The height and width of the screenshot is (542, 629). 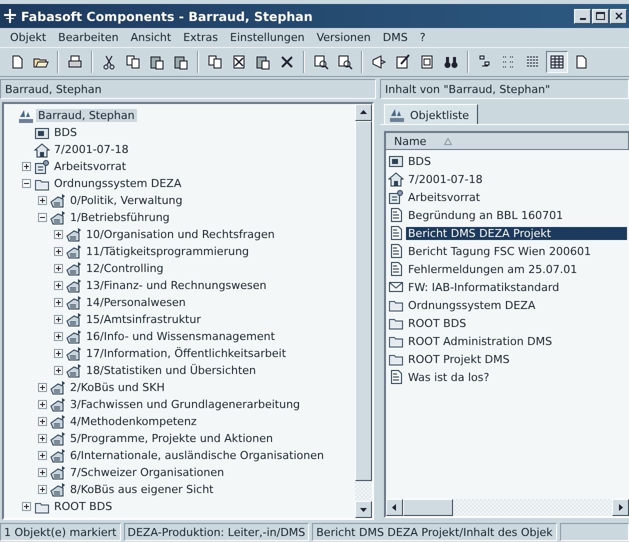 What do you see at coordinates (516, 233) in the screenshot?
I see `list-item: Bericht DMS DEZA Projekt` at bounding box center [516, 233].